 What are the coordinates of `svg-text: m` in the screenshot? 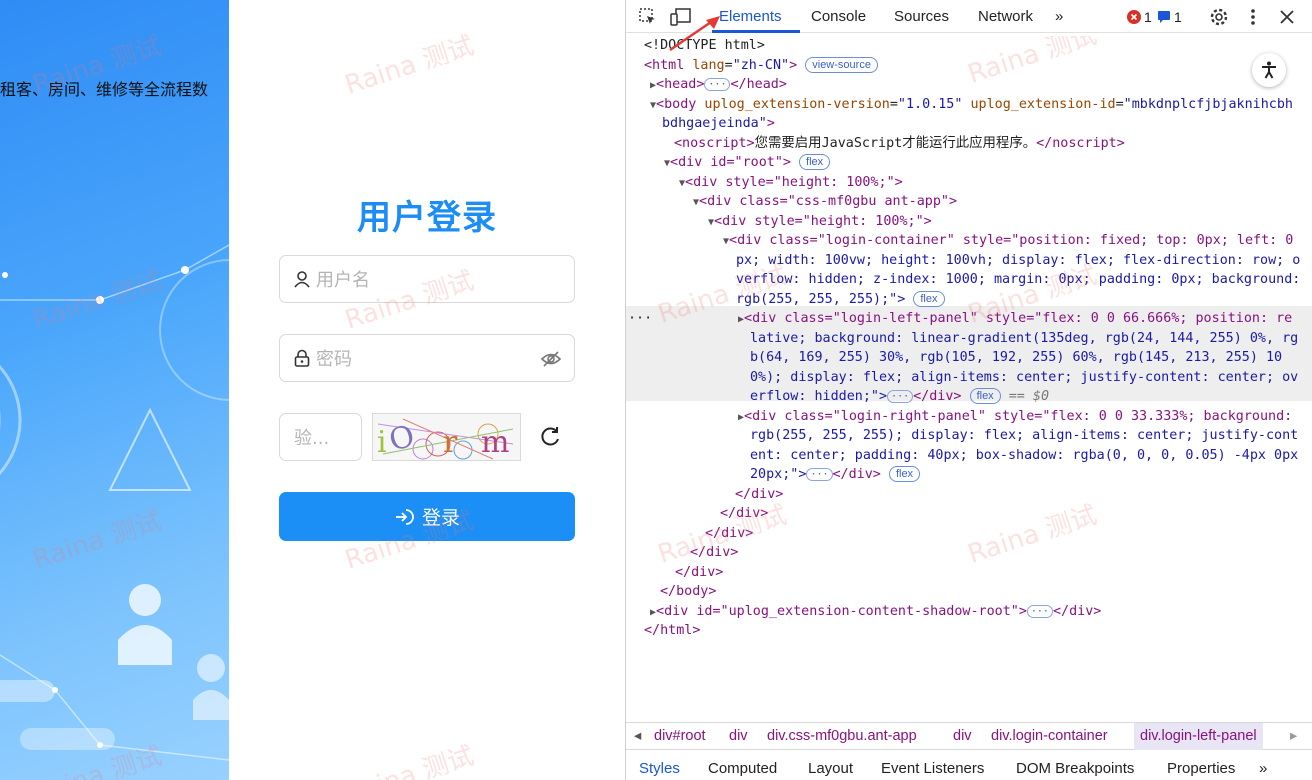 It's located at (495, 442).